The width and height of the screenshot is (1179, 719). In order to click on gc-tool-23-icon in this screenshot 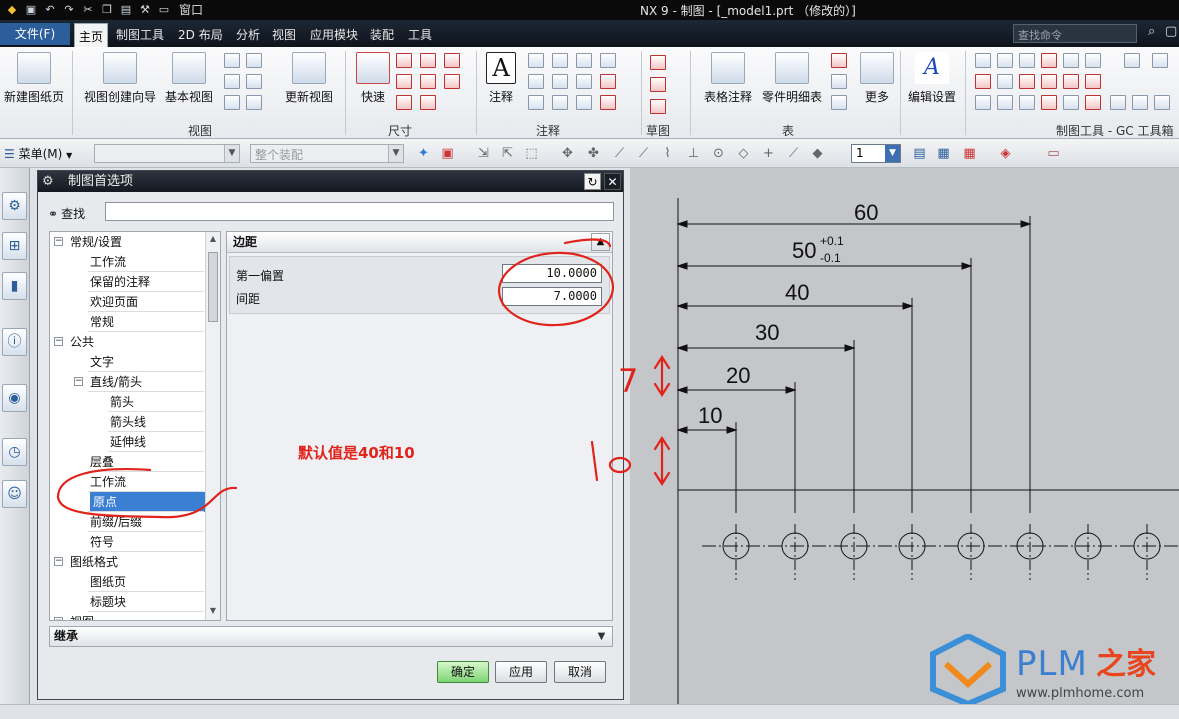, I will do `click(1162, 102)`.